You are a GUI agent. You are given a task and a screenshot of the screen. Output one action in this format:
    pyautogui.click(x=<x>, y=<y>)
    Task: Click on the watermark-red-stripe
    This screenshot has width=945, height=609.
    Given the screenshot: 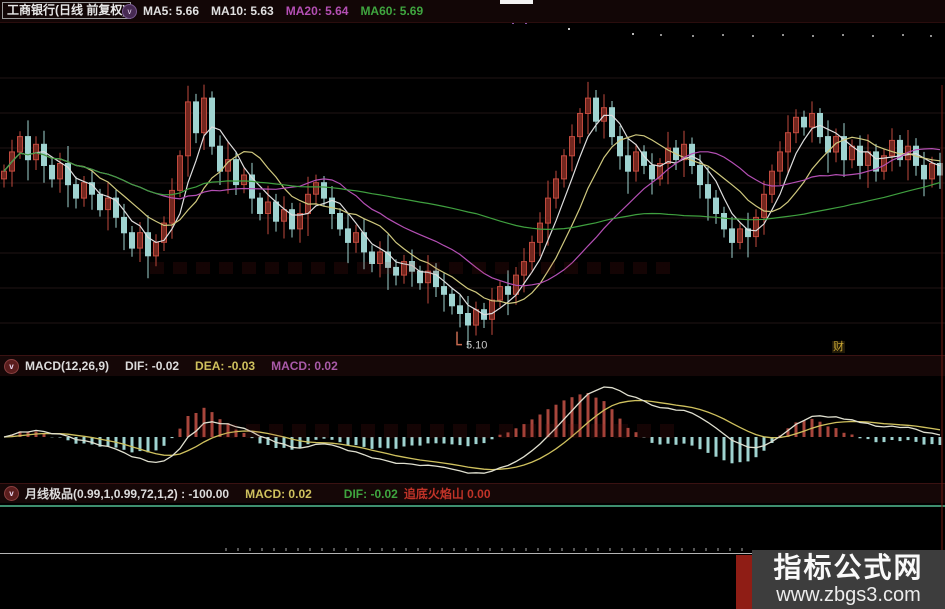 What is the action you would take?
    pyautogui.click(x=744, y=582)
    